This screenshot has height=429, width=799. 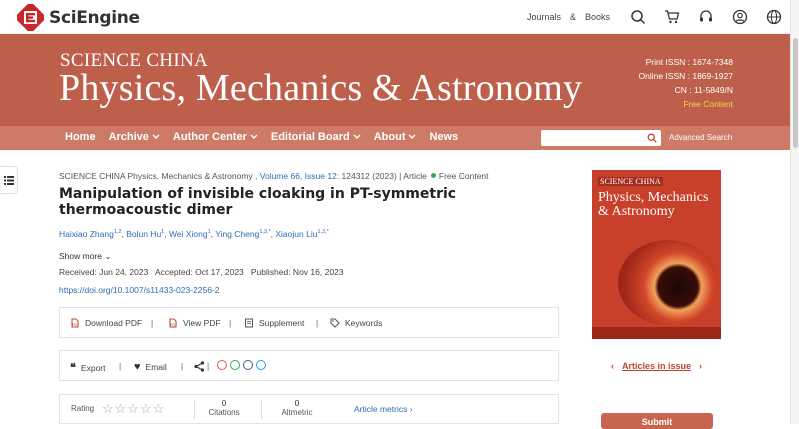 I want to click on books-link: Books, so click(x=597, y=17).